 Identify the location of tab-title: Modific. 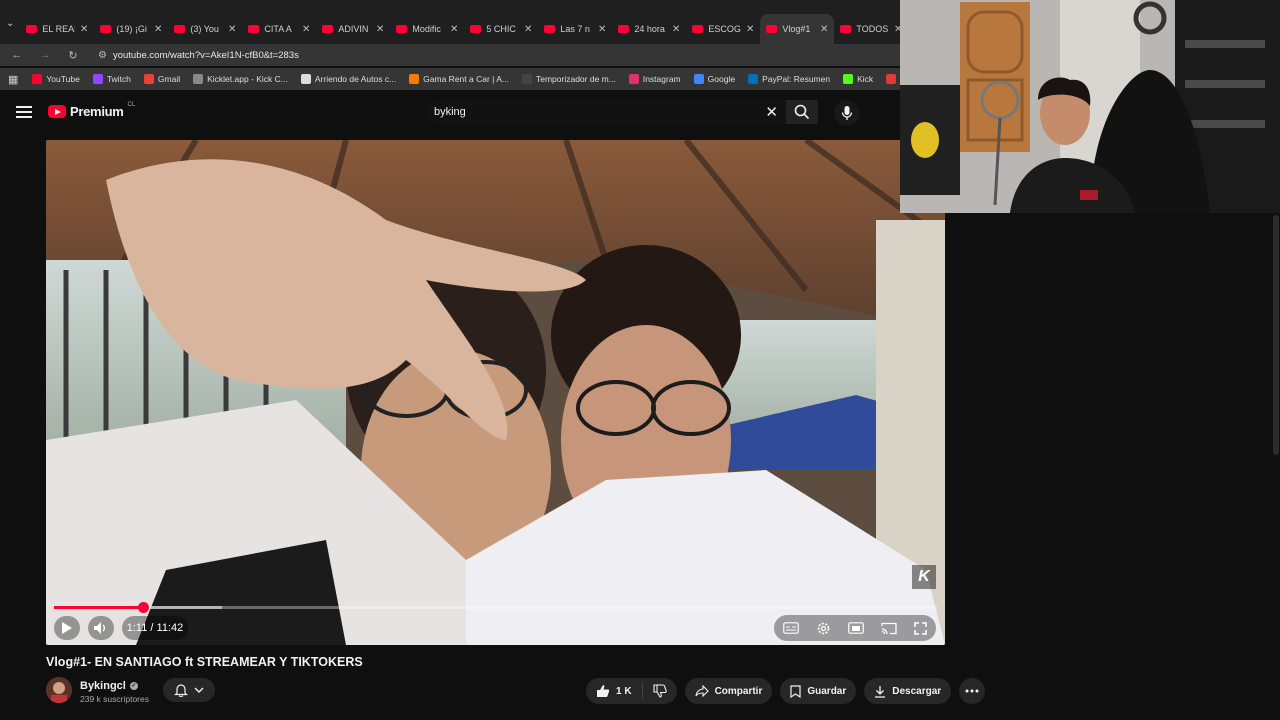
(426, 29).